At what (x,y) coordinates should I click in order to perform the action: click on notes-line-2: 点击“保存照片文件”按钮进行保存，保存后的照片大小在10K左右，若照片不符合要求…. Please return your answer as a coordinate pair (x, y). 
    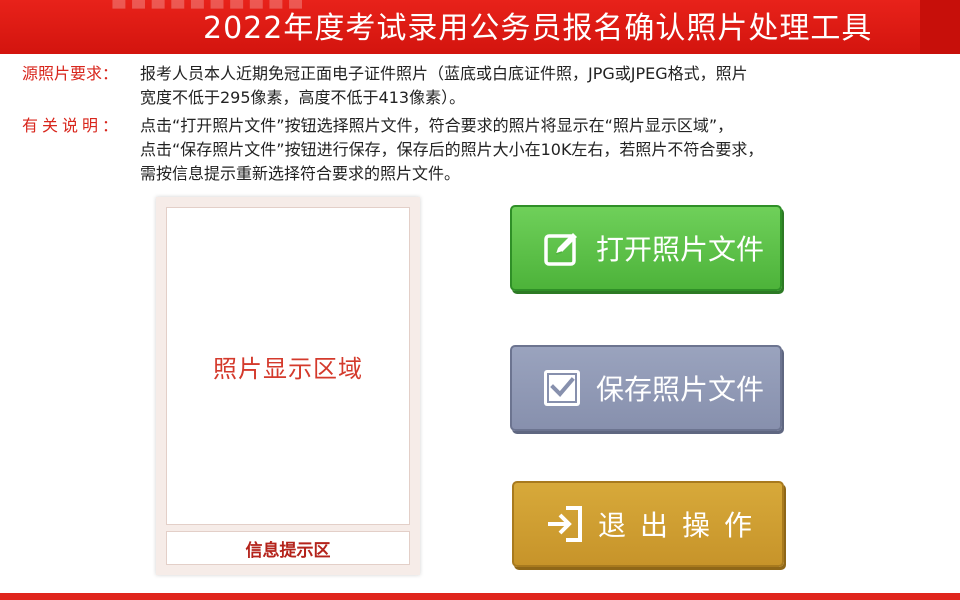
    Looking at the image, I should click on (452, 149).